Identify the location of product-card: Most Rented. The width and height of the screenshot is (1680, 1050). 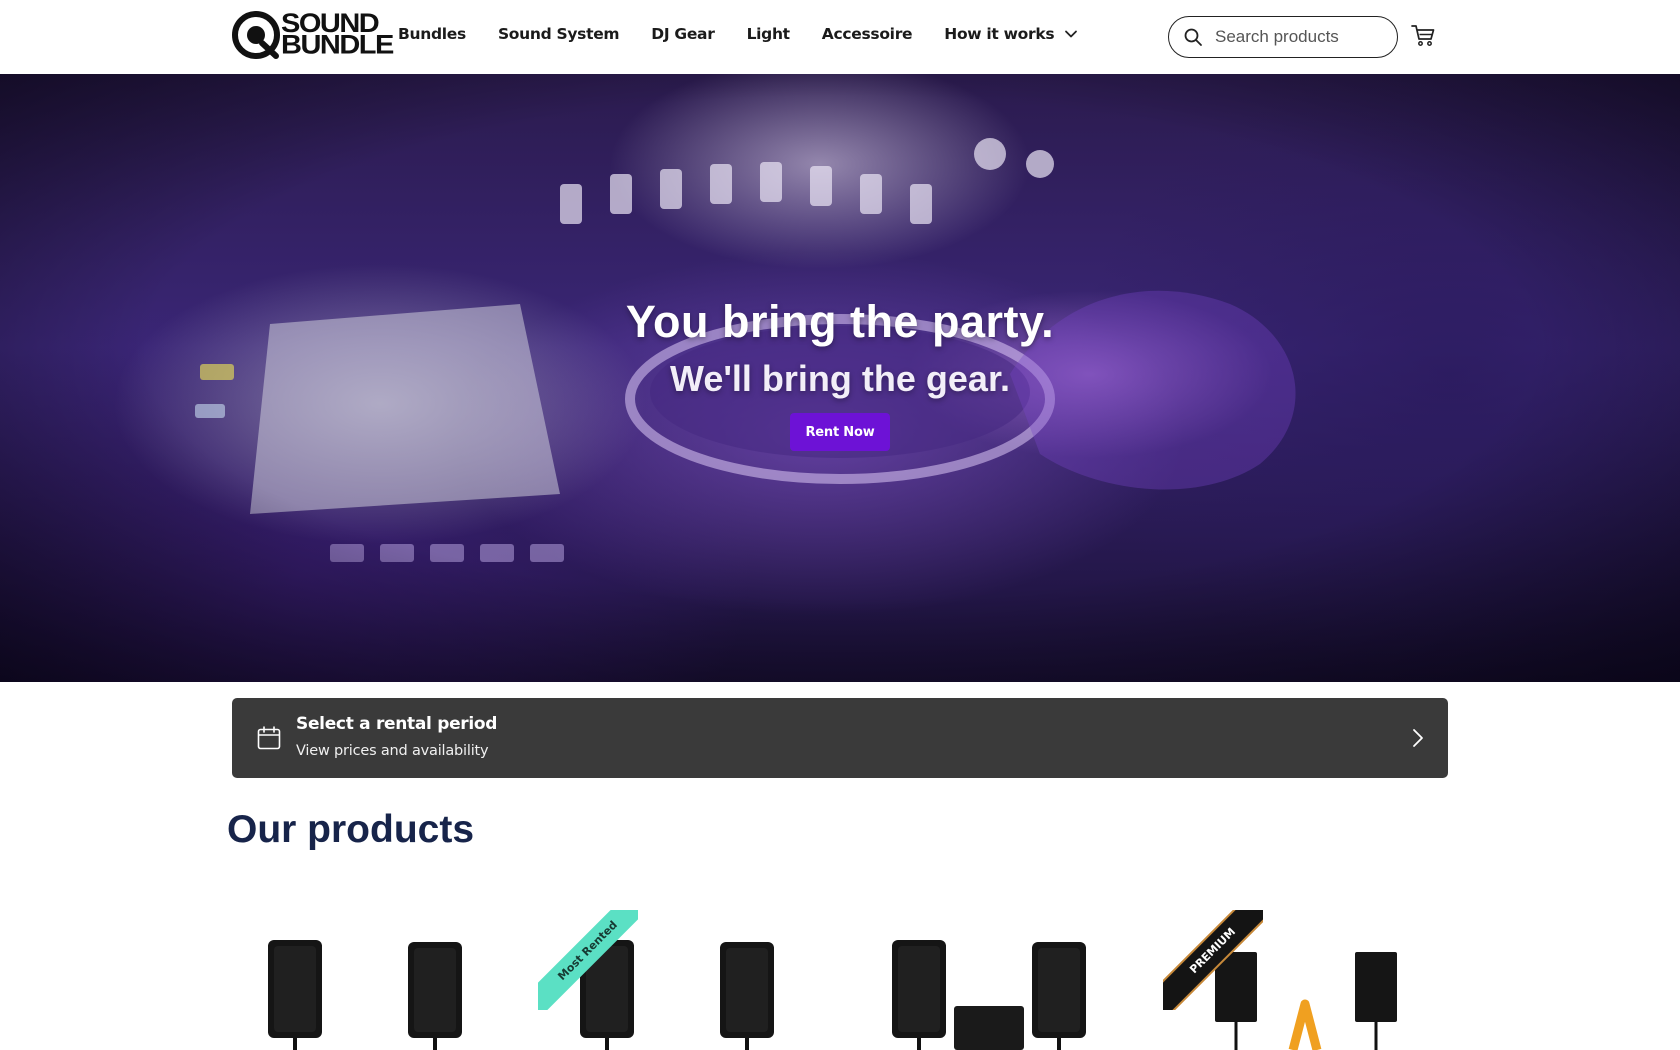
(688, 980).